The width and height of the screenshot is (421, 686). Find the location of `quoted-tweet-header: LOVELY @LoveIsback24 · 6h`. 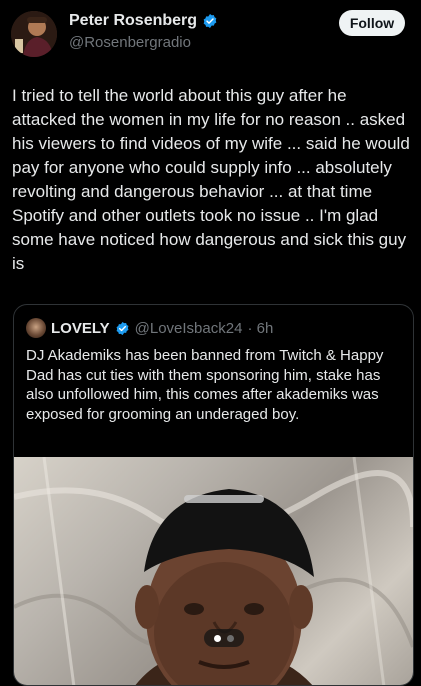

quoted-tweet-header: LOVELY @LoveIsback24 · 6h is located at coordinates (149, 328).